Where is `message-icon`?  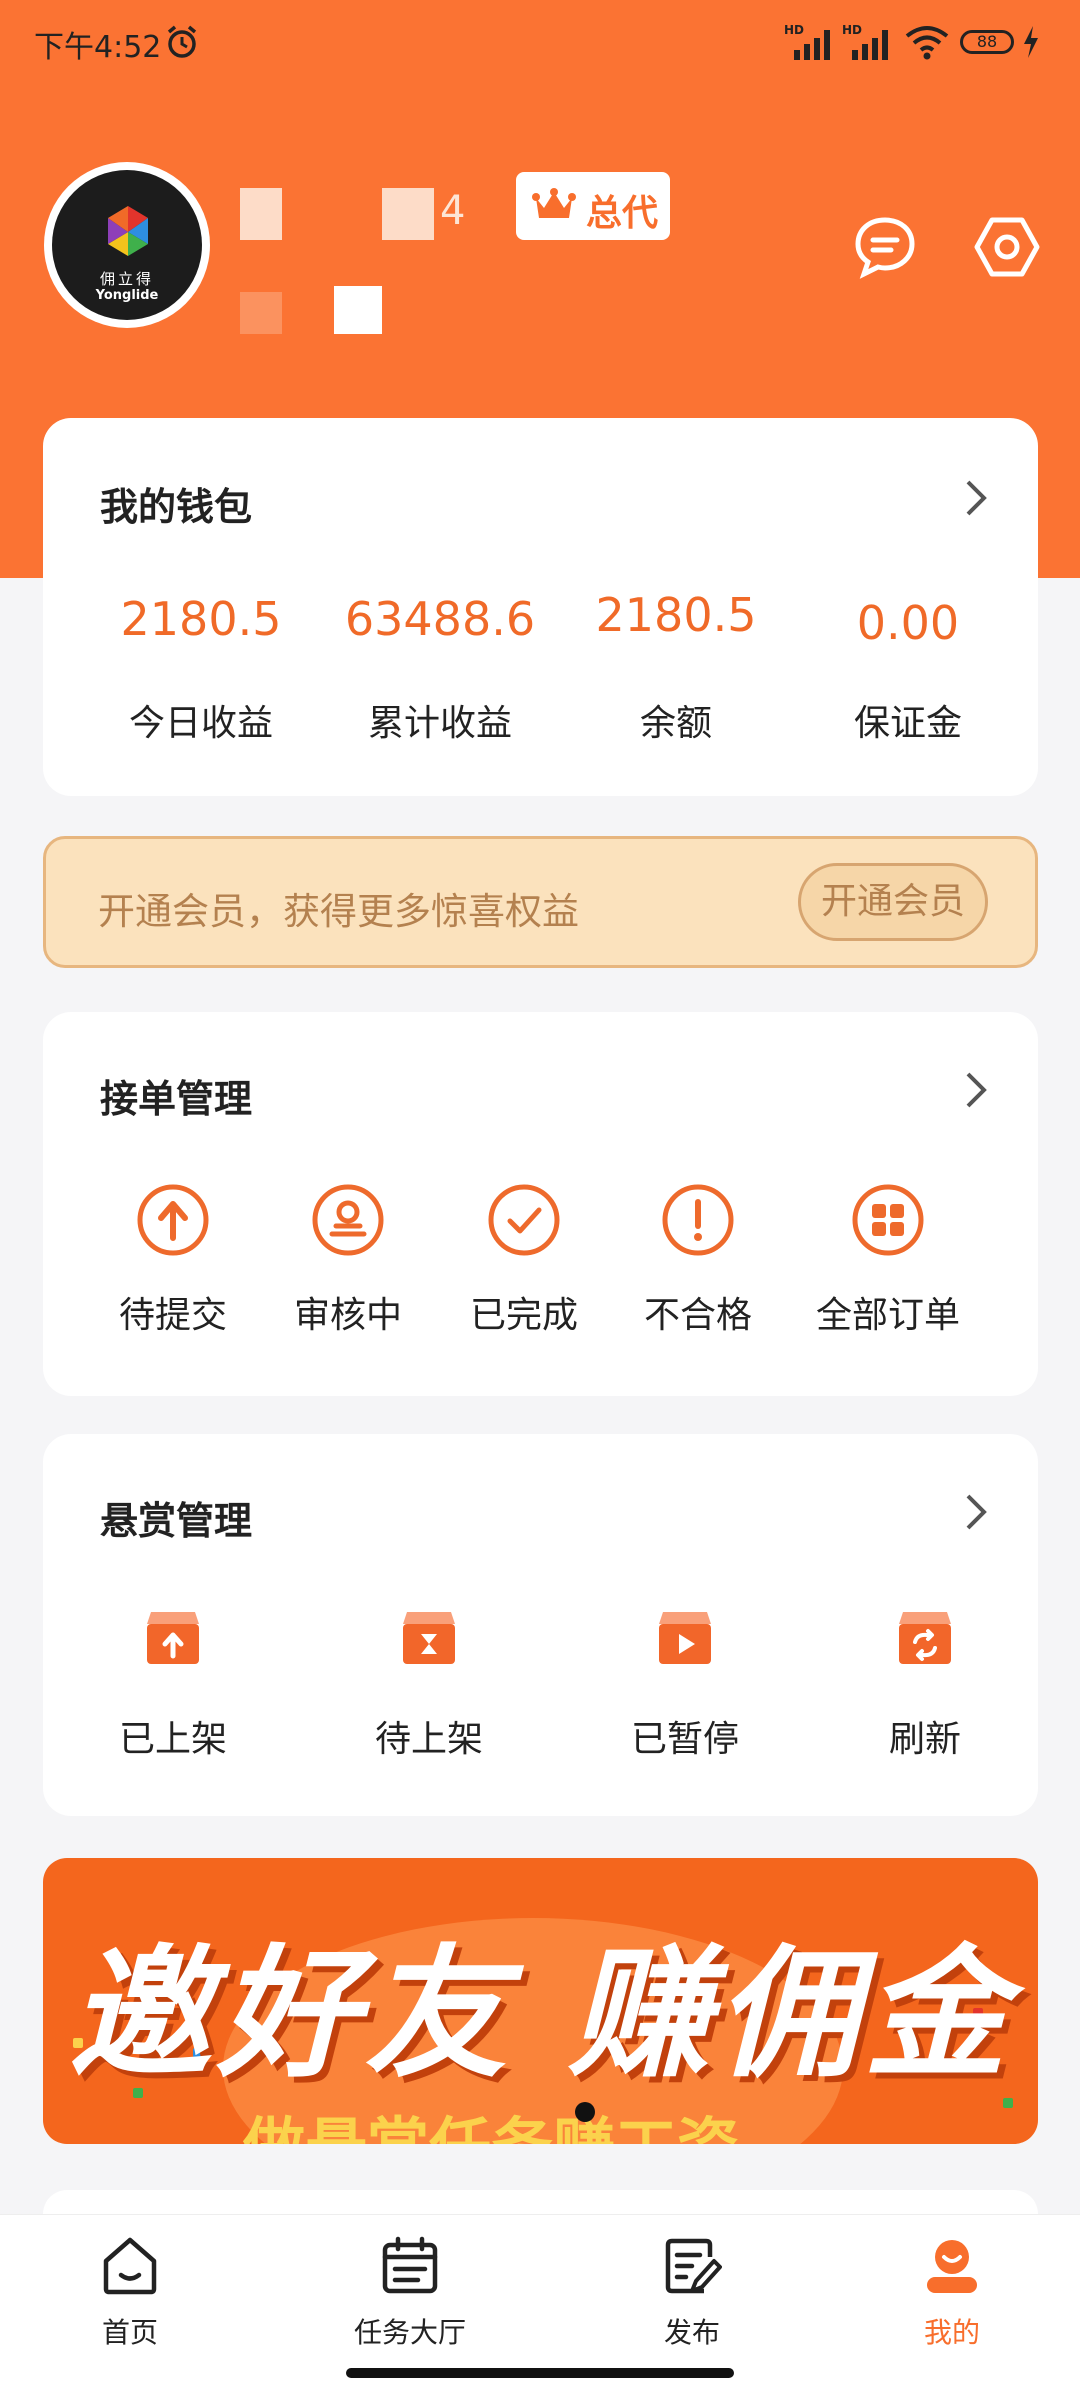 message-icon is located at coordinates (885, 247).